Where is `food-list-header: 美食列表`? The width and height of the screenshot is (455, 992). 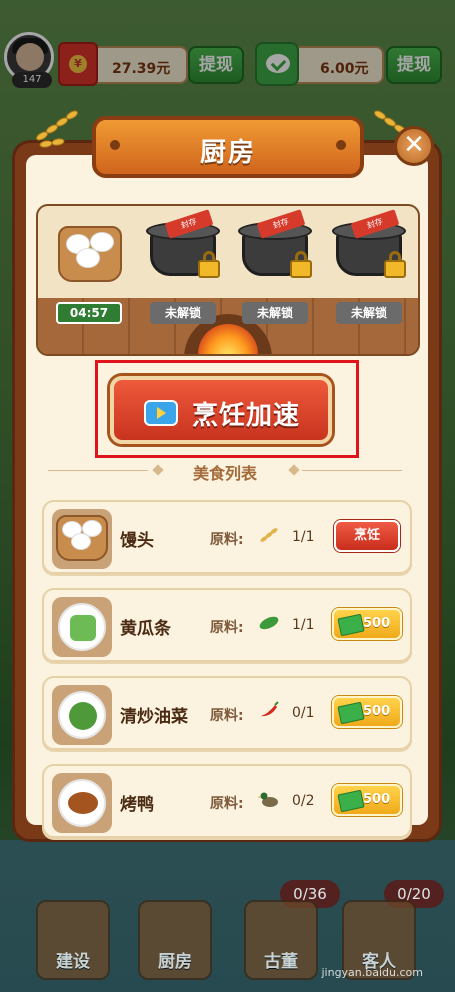
food-list-header: 美食列表 is located at coordinates (225, 471).